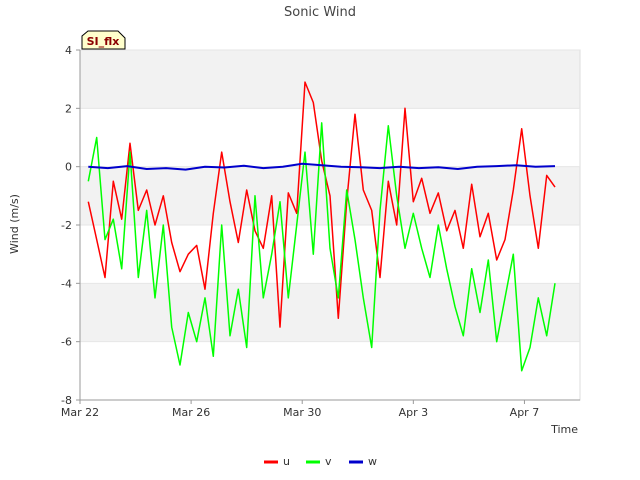 The width and height of the screenshot is (640, 480). I want to click on x-axis-label: Time, so click(564, 429).